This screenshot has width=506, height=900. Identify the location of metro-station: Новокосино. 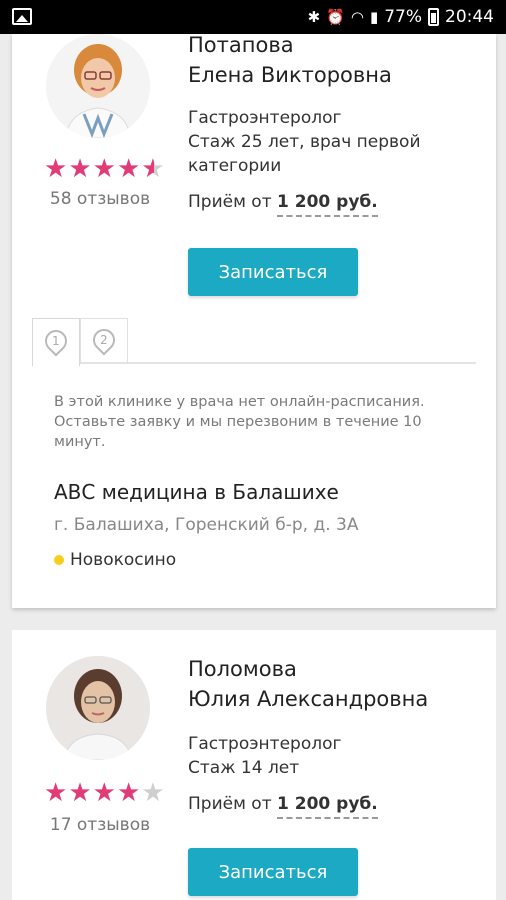
(115, 560).